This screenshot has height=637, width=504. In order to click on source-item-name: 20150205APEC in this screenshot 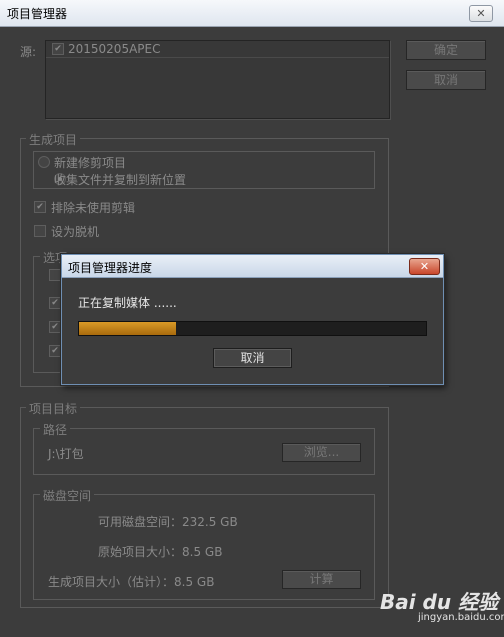, I will do `click(114, 49)`.